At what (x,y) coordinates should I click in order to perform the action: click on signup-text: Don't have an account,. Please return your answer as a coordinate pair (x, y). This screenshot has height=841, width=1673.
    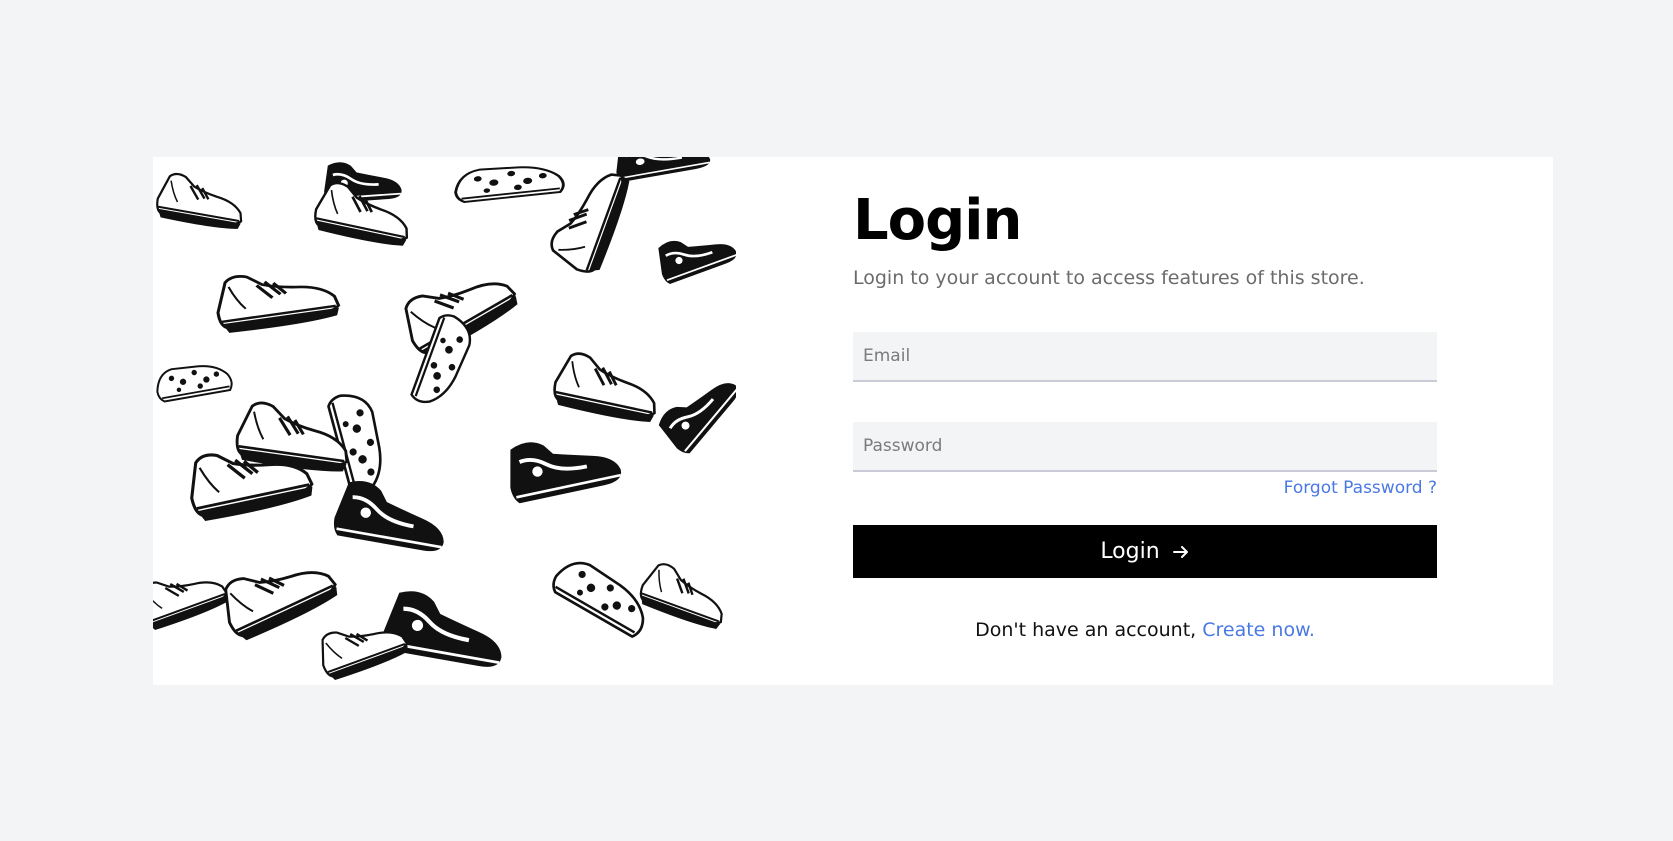
    Looking at the image, I should click on (1089, 630).